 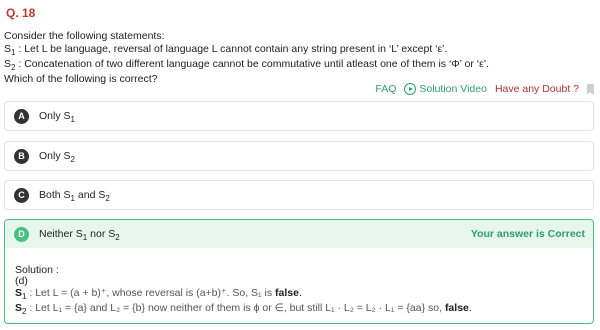 I want to click on question-intro: Consider the following statements:, so click(x=84, y=36).